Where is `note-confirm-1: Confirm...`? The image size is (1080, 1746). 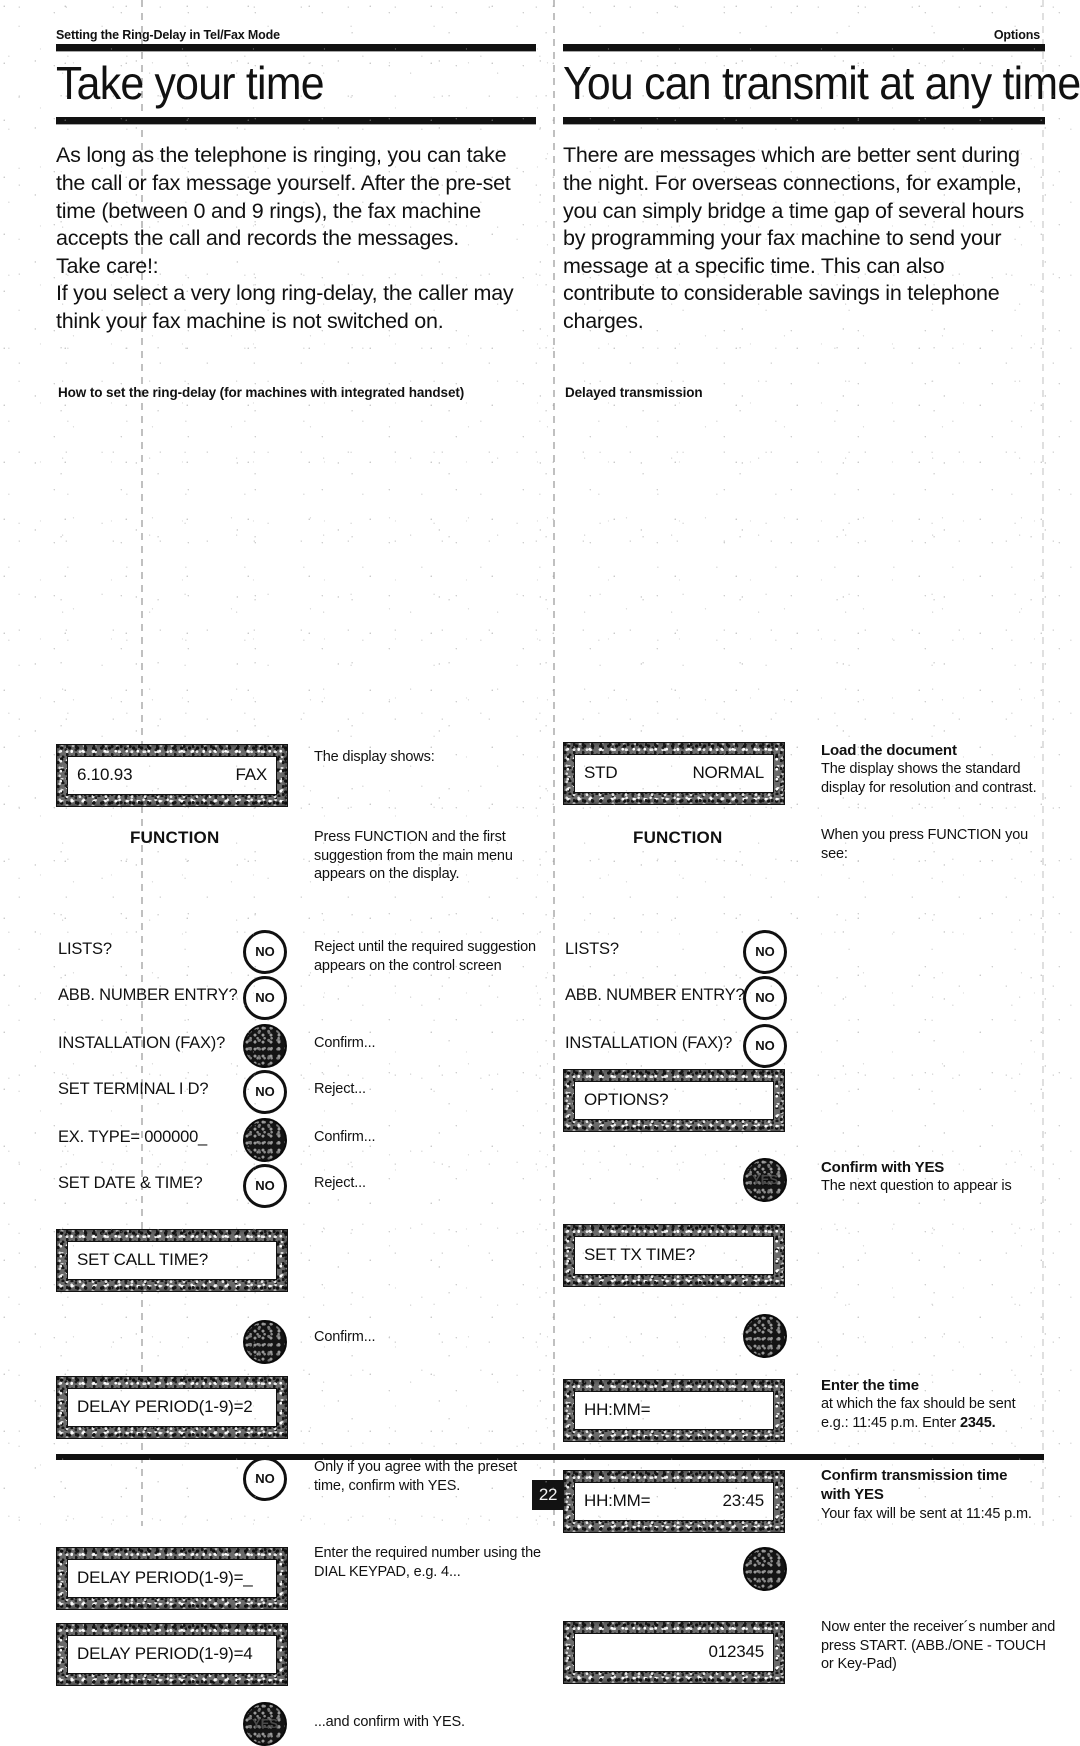 note-confirm-1: Confirm... is located at coordinates (345, 1042).